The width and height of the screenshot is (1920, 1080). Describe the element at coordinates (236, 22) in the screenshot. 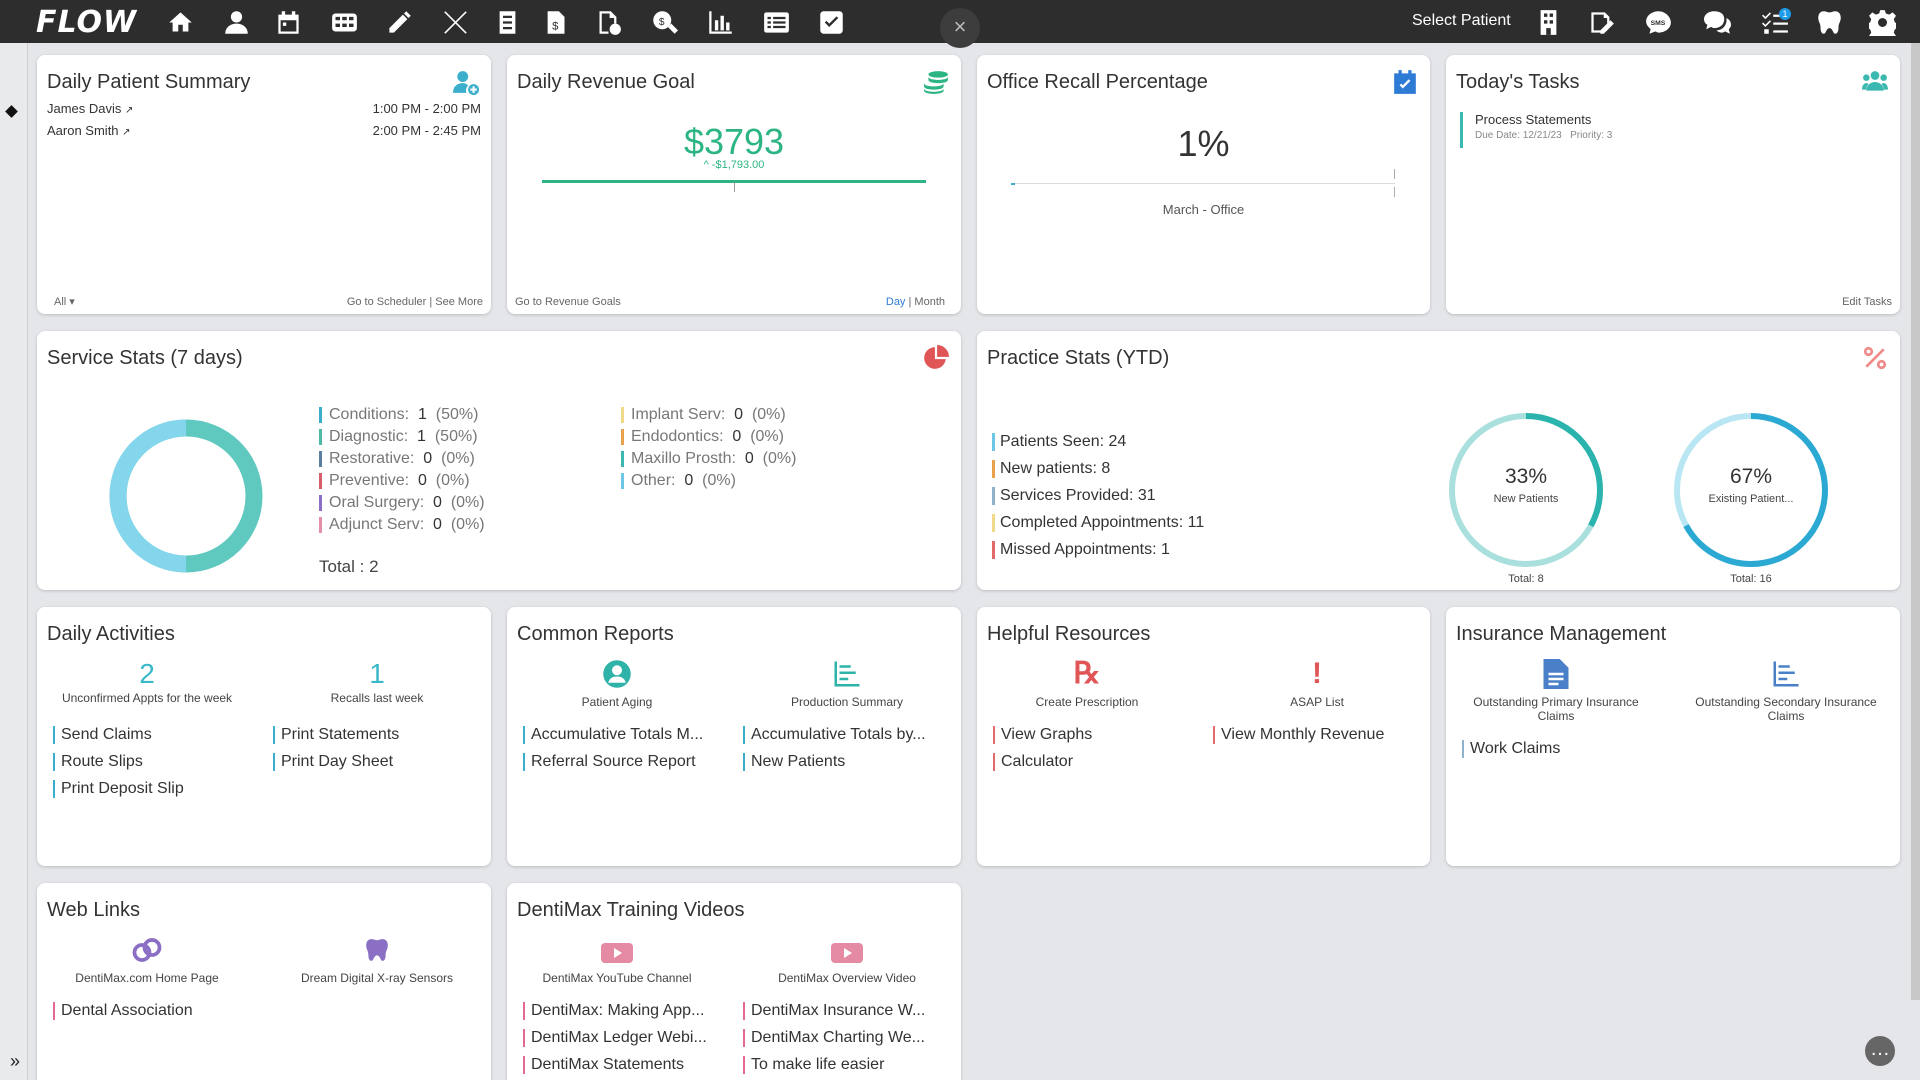

I see `person-icon` at that location.